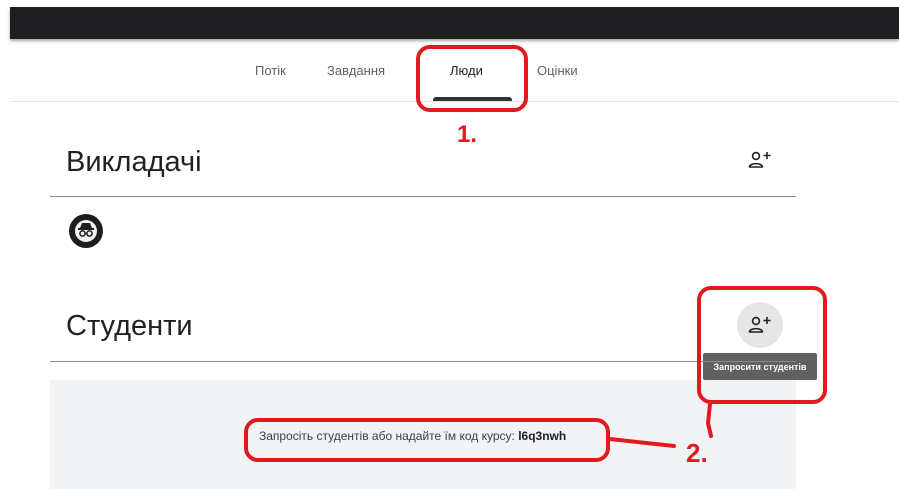 The image size is (899, 489). I want to click on step-1-label: 1., so click(467, 134).